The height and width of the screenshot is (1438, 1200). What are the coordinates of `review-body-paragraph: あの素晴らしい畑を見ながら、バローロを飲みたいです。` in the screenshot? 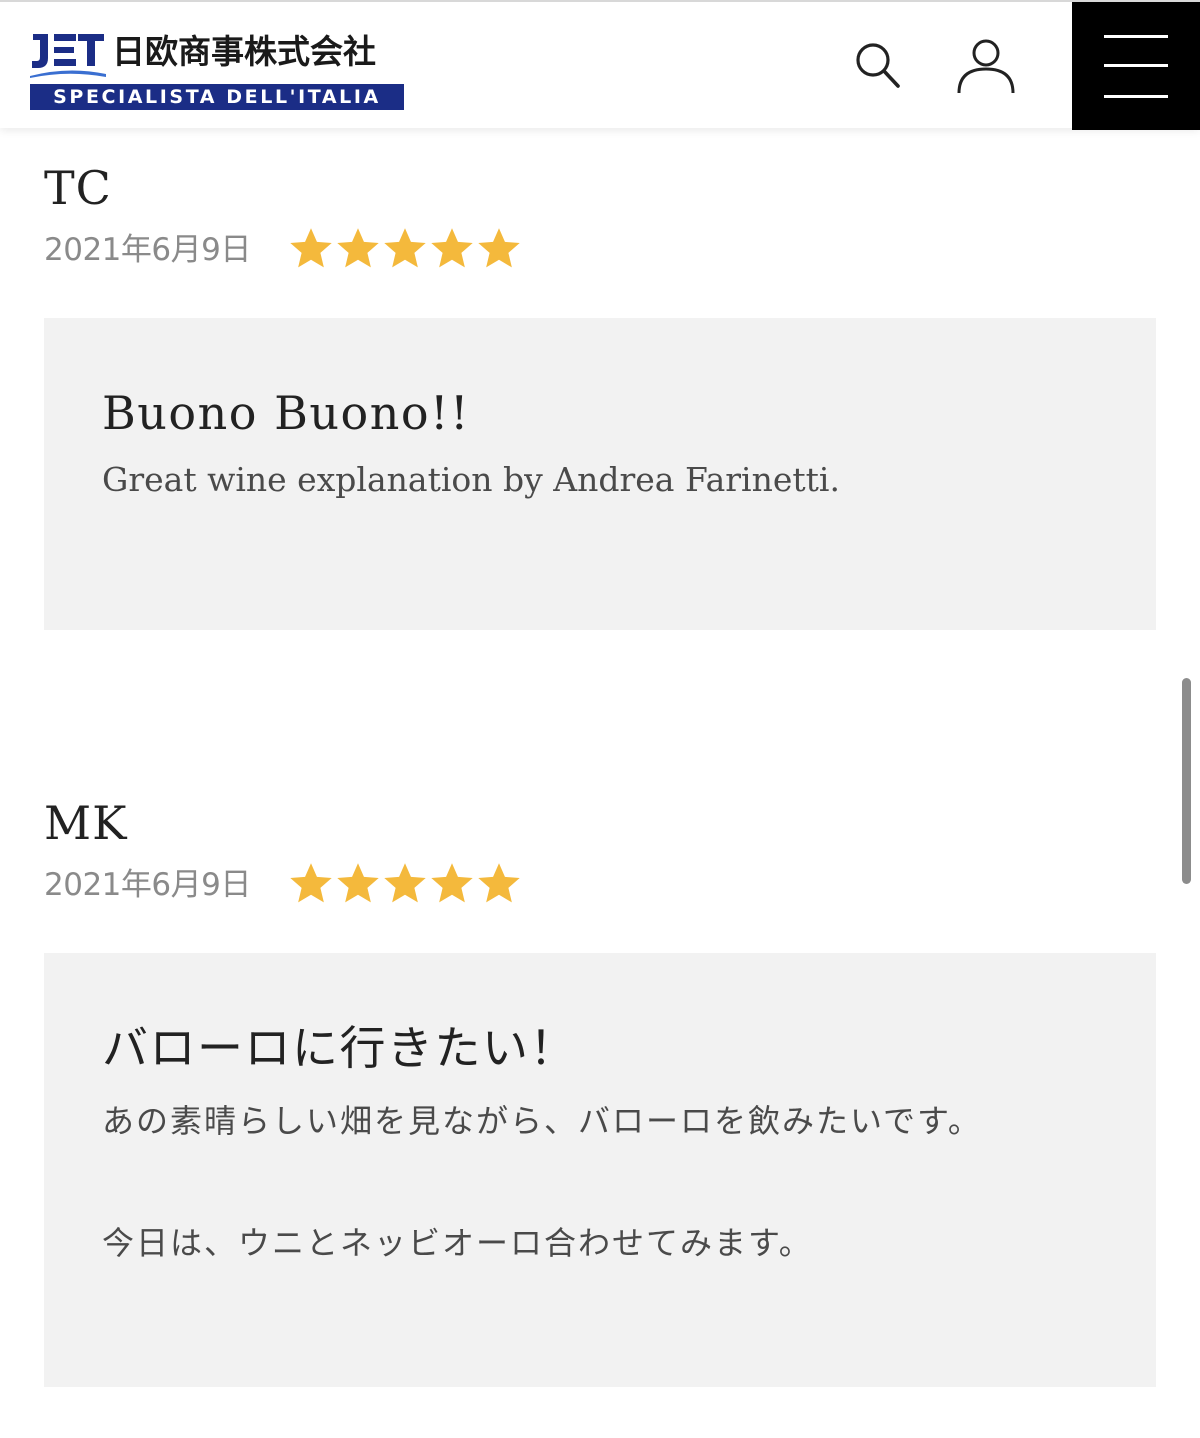 It's located at (542, 1121).